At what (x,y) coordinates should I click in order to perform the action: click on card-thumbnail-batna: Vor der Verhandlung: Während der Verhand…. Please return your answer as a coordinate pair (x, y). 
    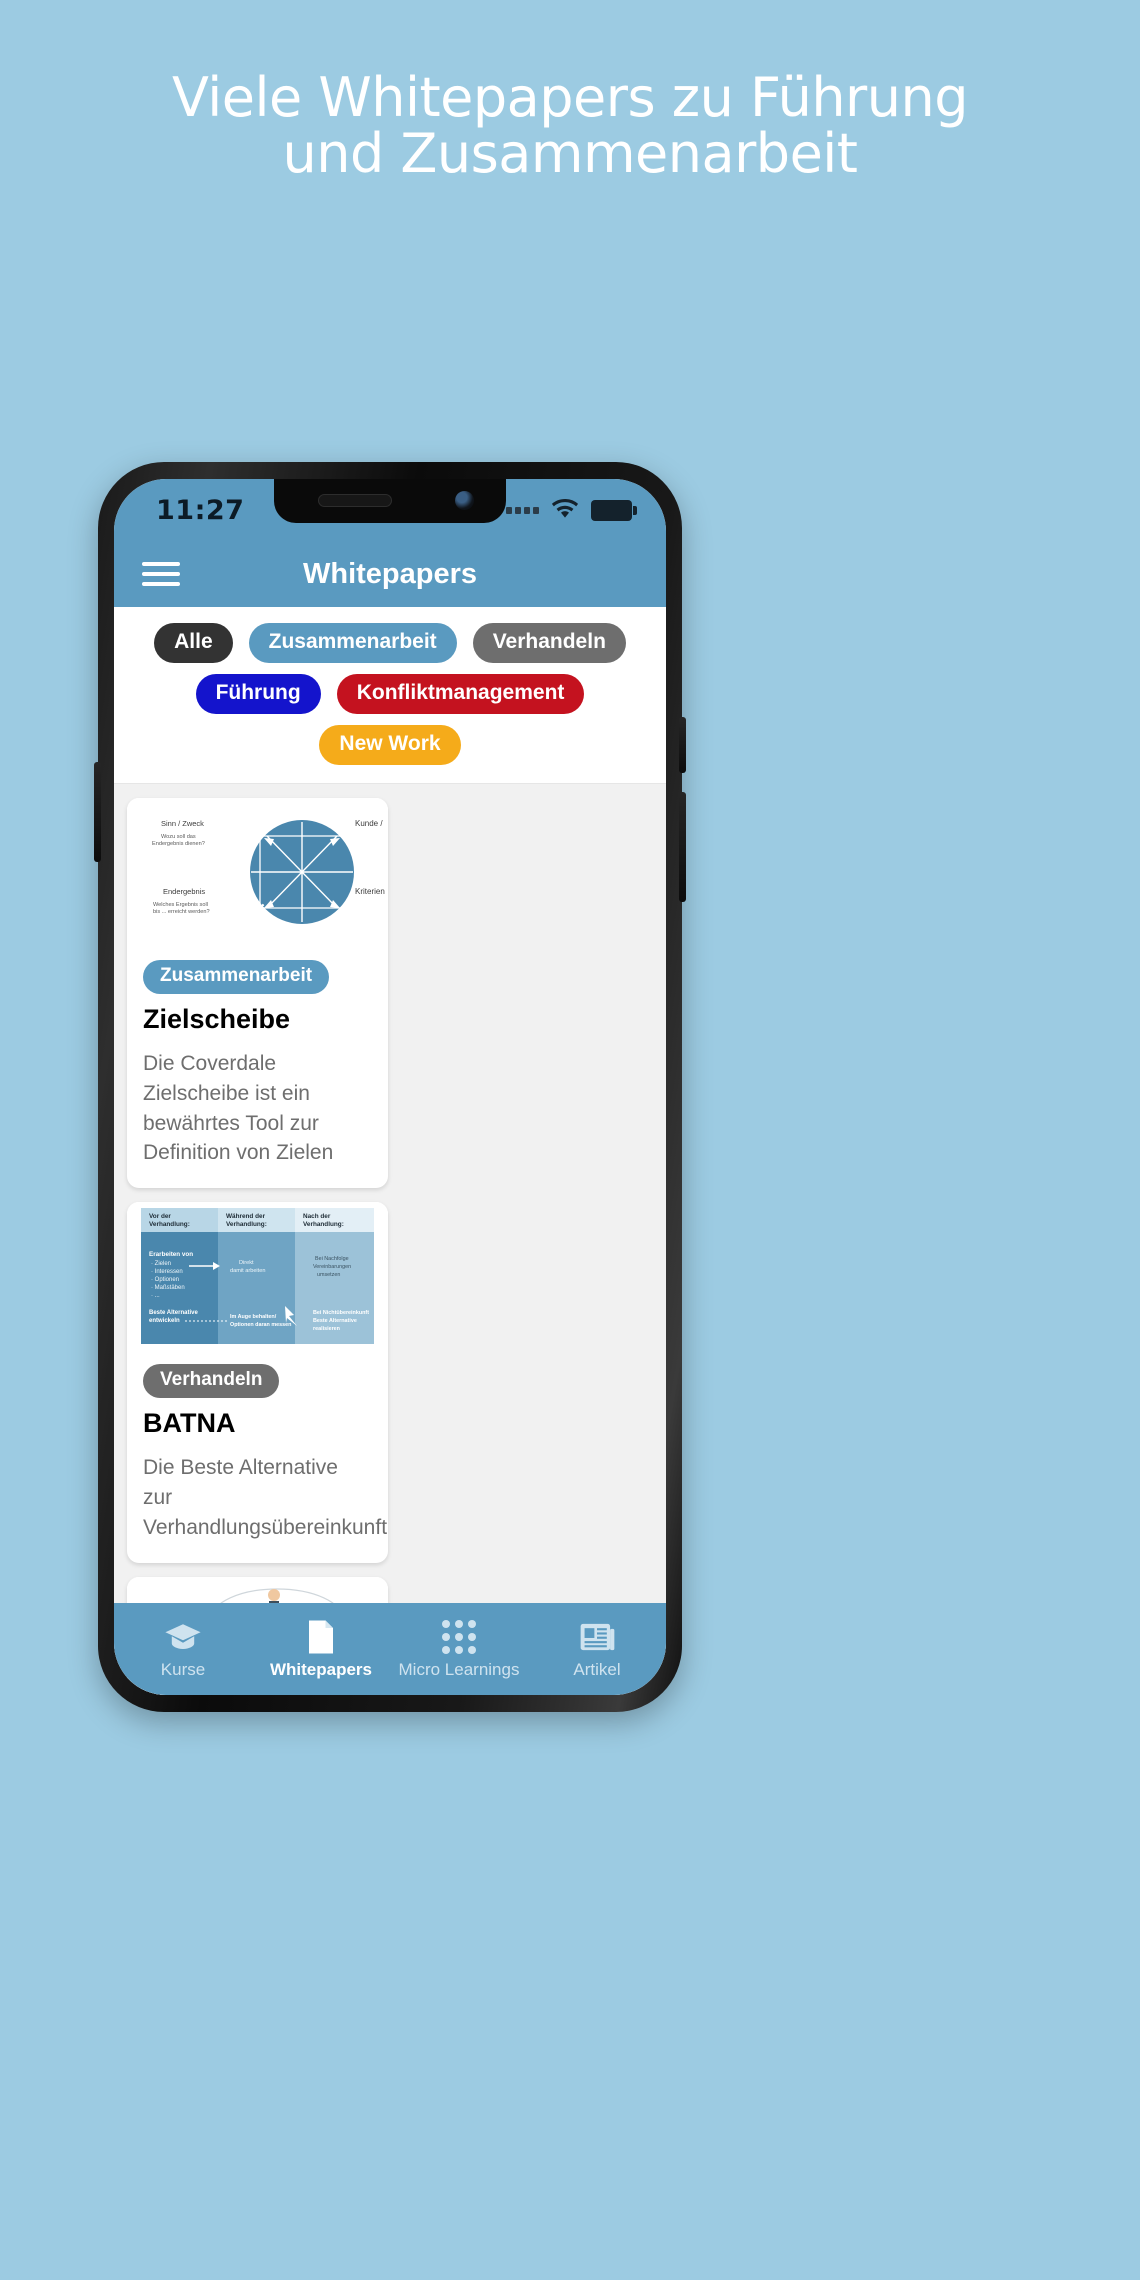
    Looking at the image, I should click on (257, 1276).